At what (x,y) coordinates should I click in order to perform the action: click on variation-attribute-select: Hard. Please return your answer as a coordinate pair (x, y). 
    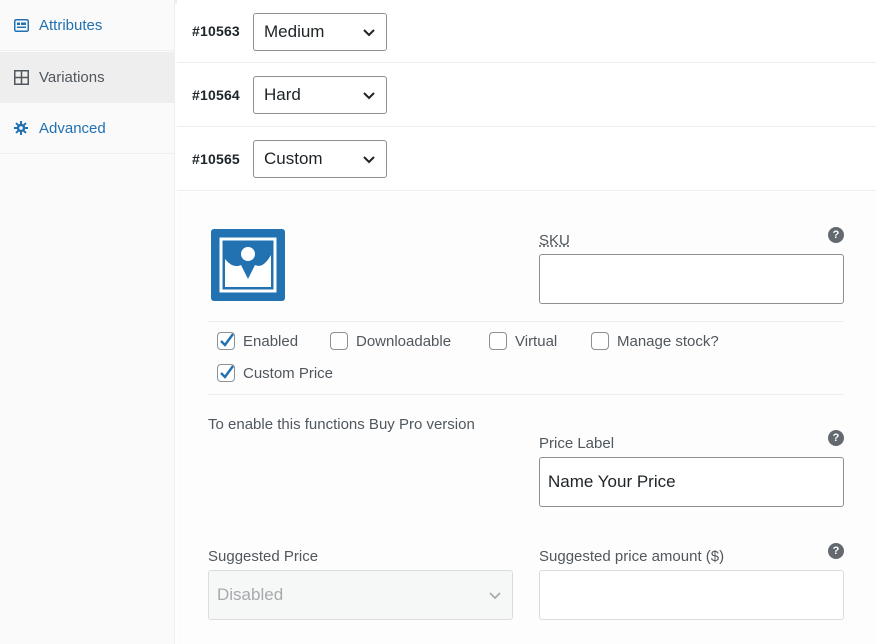
    Looking at the image, I should click on (320, 95).